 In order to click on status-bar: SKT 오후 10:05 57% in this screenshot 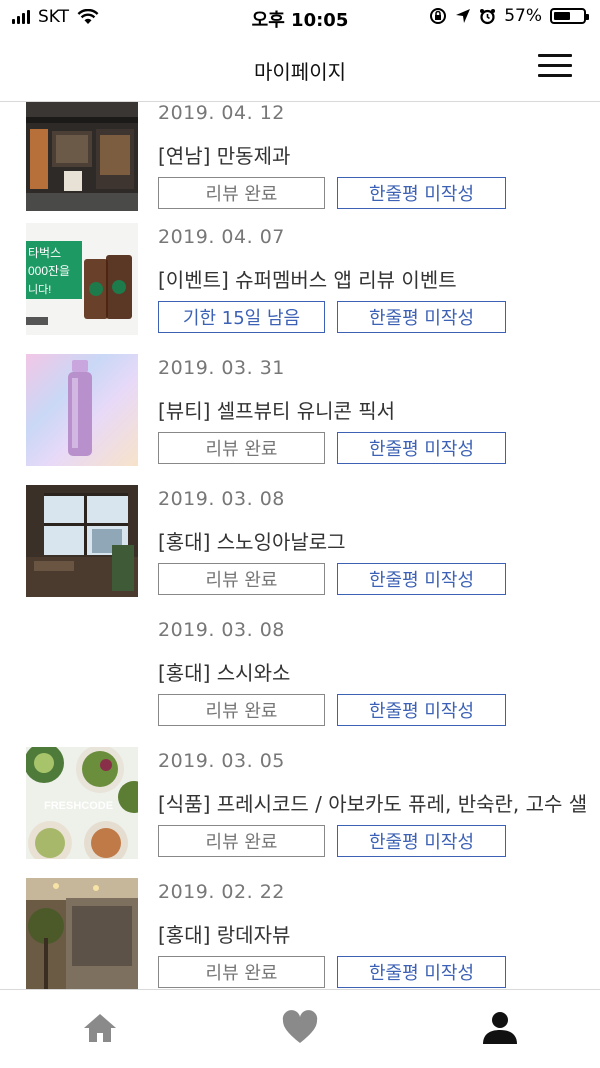, I will do `click(300, 17)`.